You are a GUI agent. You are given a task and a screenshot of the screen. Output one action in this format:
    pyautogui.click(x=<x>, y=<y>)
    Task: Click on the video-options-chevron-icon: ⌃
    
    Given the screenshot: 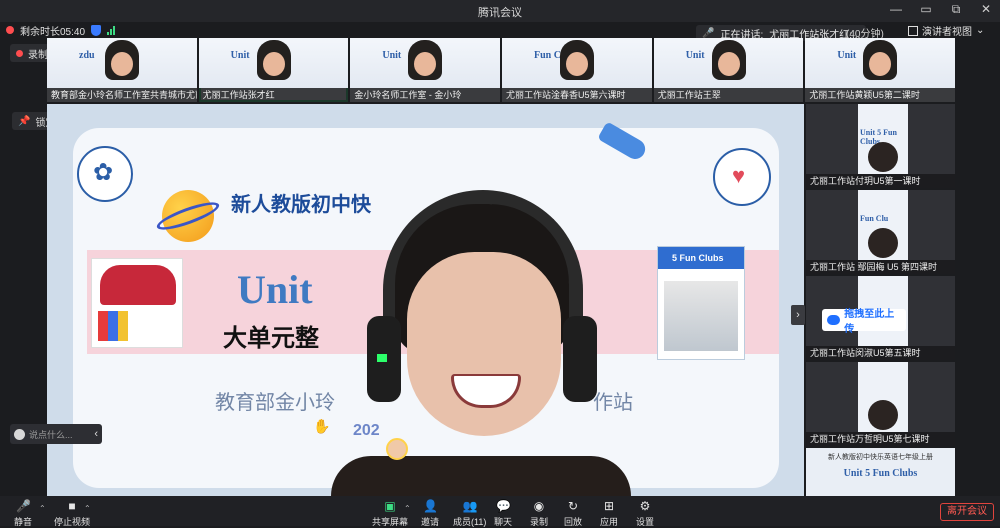 What is the action you would take?
    pyautogui.click(x=87, y=508)
    